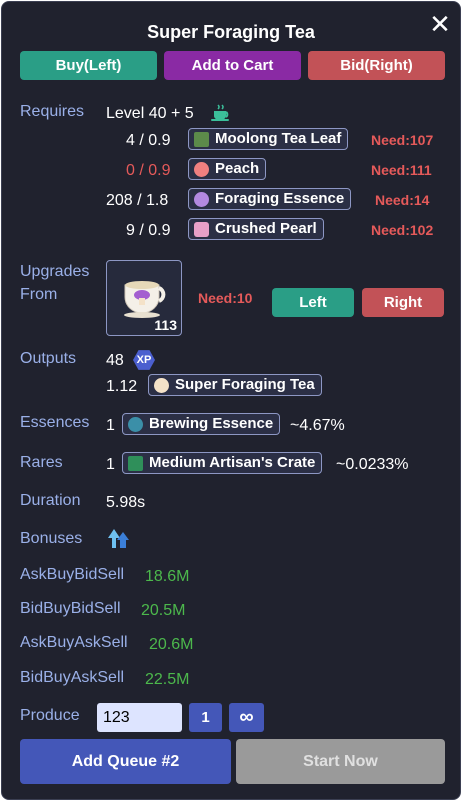 The image size is (462, 801). I want to click on need-upgrade: Need:10, so click(225, 298).